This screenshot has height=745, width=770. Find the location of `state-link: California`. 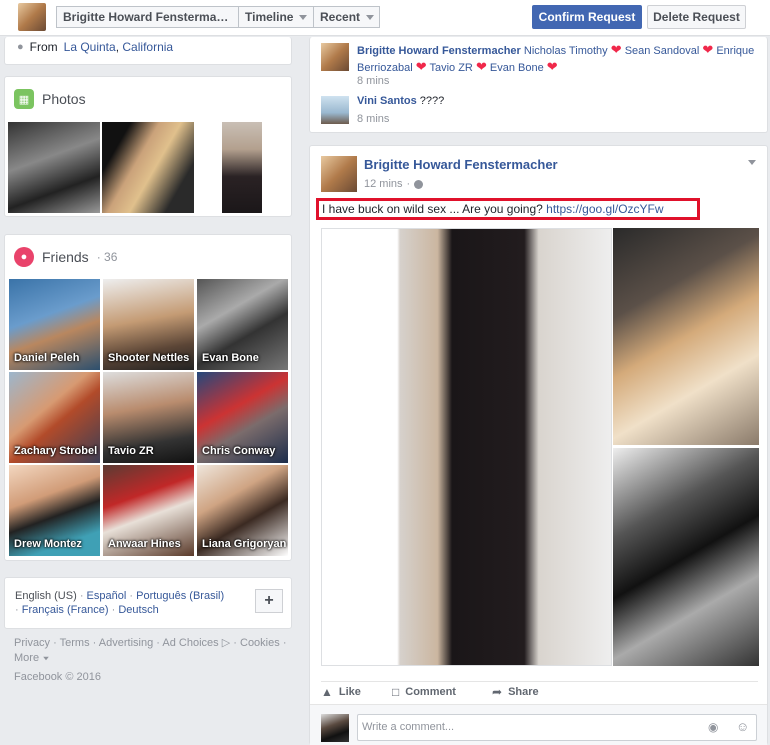

state-link: California is located at coordinates (147, 47).